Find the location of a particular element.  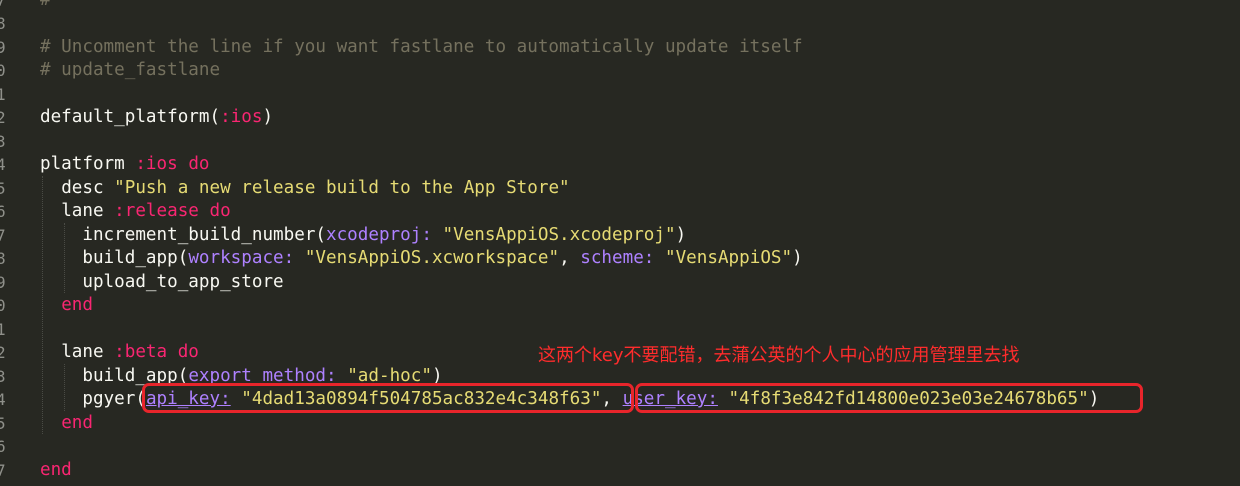

code-line: platform :ios do is located at coordinates (125, 165).